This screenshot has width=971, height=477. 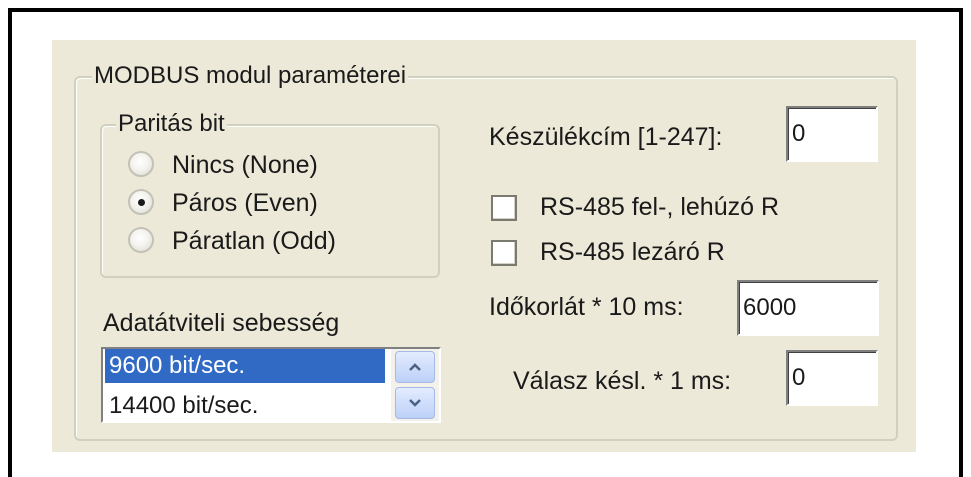 What do you see at coordinates (961, 242) in the screenshot?
I see `window-frame-right` at bounding box center [961, 242].